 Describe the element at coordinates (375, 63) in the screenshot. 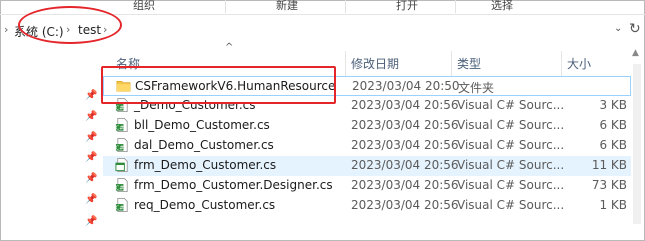

I see `column-header-date: 修改日期` at that location.